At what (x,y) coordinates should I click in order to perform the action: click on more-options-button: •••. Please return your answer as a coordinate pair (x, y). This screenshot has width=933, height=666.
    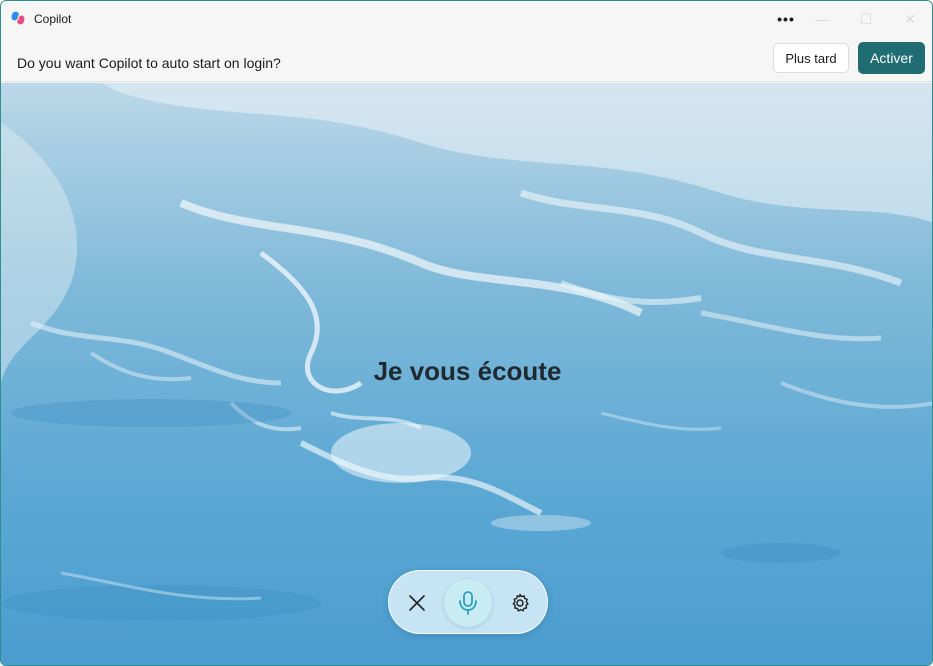
    Looking at the image, I should click on (786, 19).